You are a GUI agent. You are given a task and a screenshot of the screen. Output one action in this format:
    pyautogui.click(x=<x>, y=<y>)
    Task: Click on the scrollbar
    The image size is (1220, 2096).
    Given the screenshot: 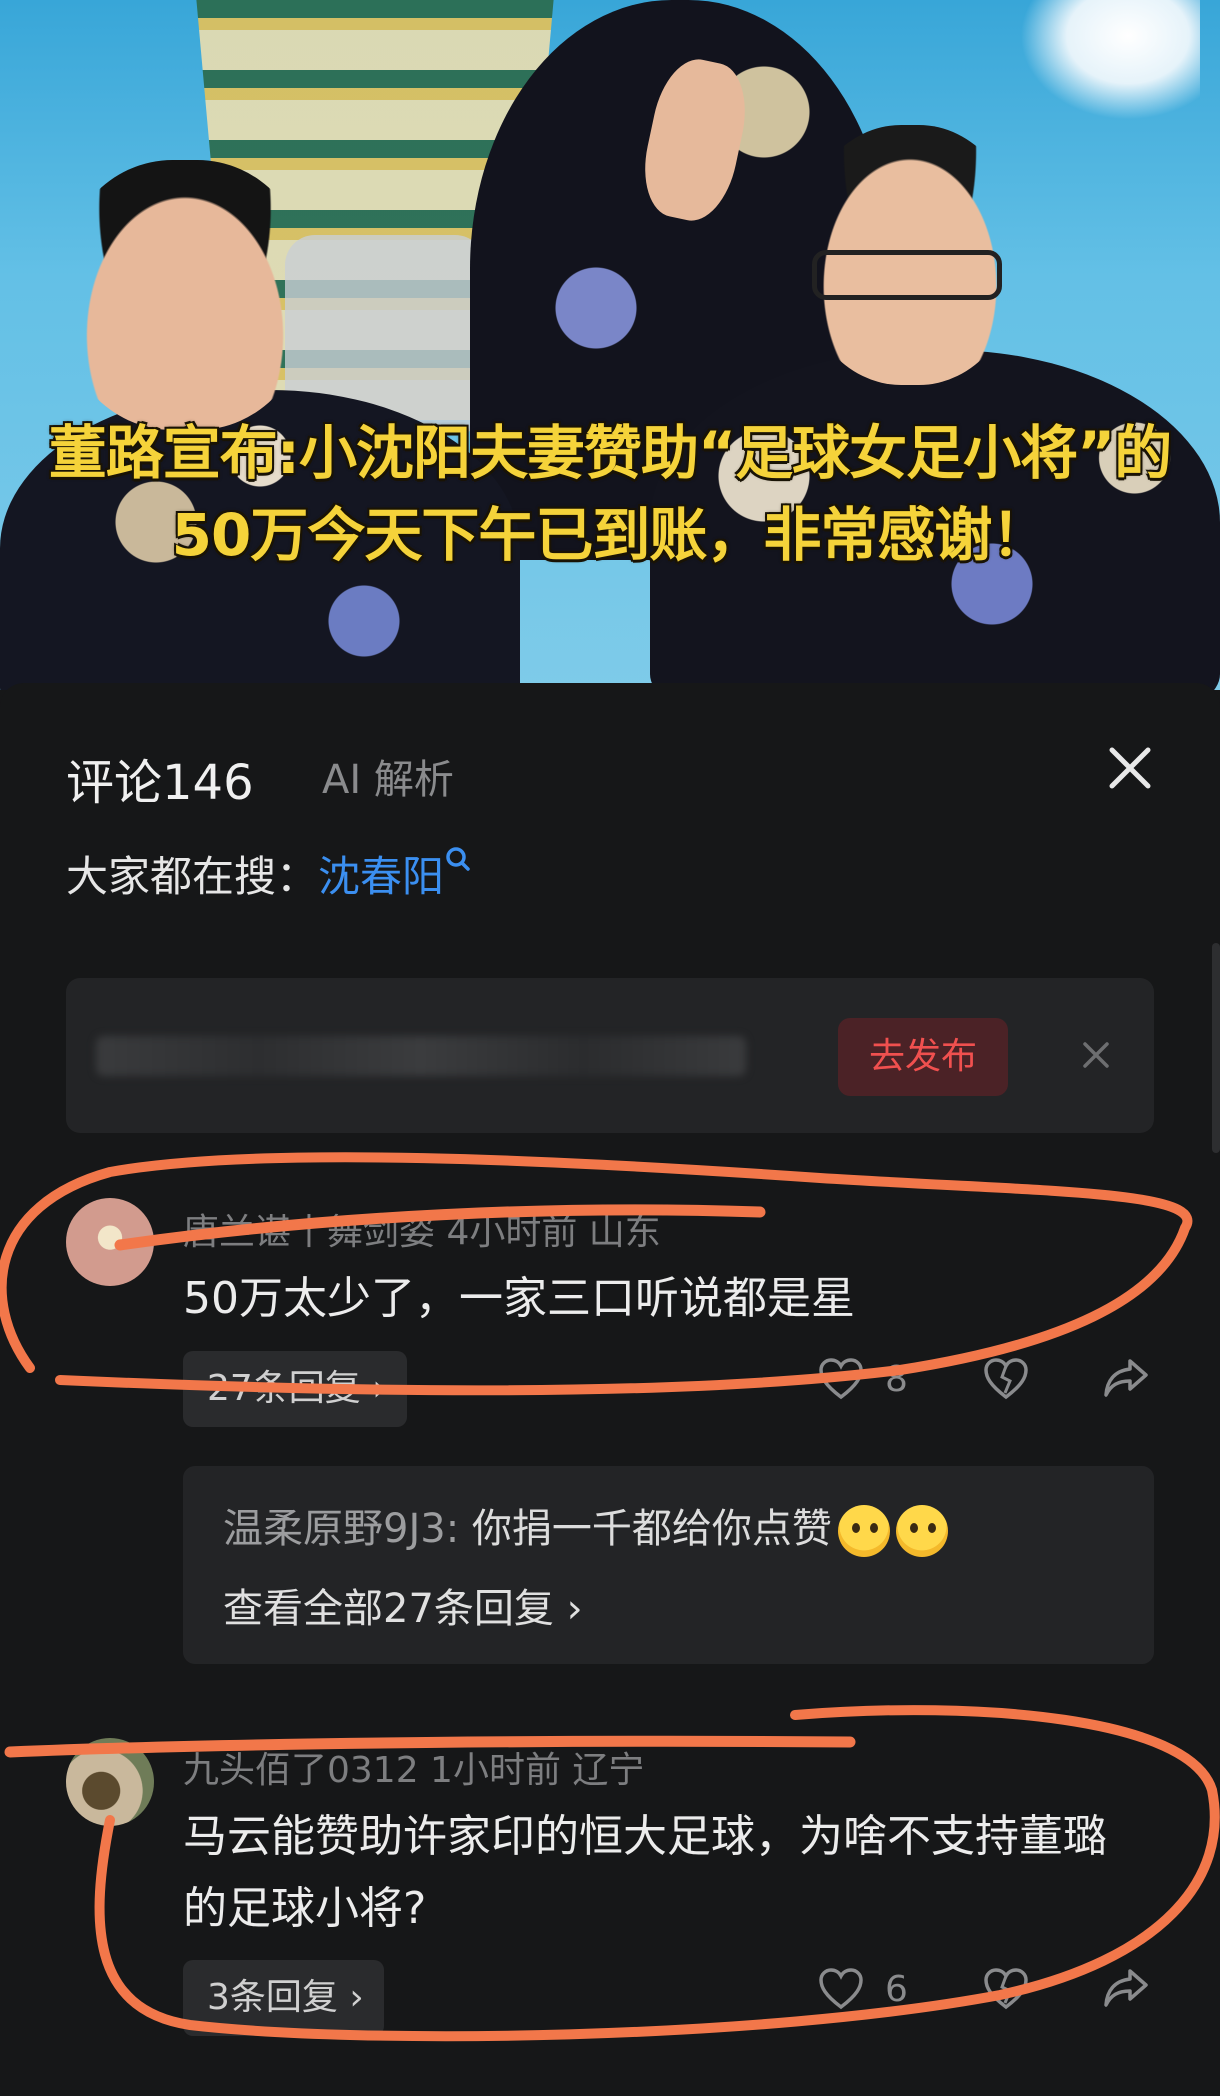 What is the action you would take?
    pyautogui.click(x=1216, y=1048)
    